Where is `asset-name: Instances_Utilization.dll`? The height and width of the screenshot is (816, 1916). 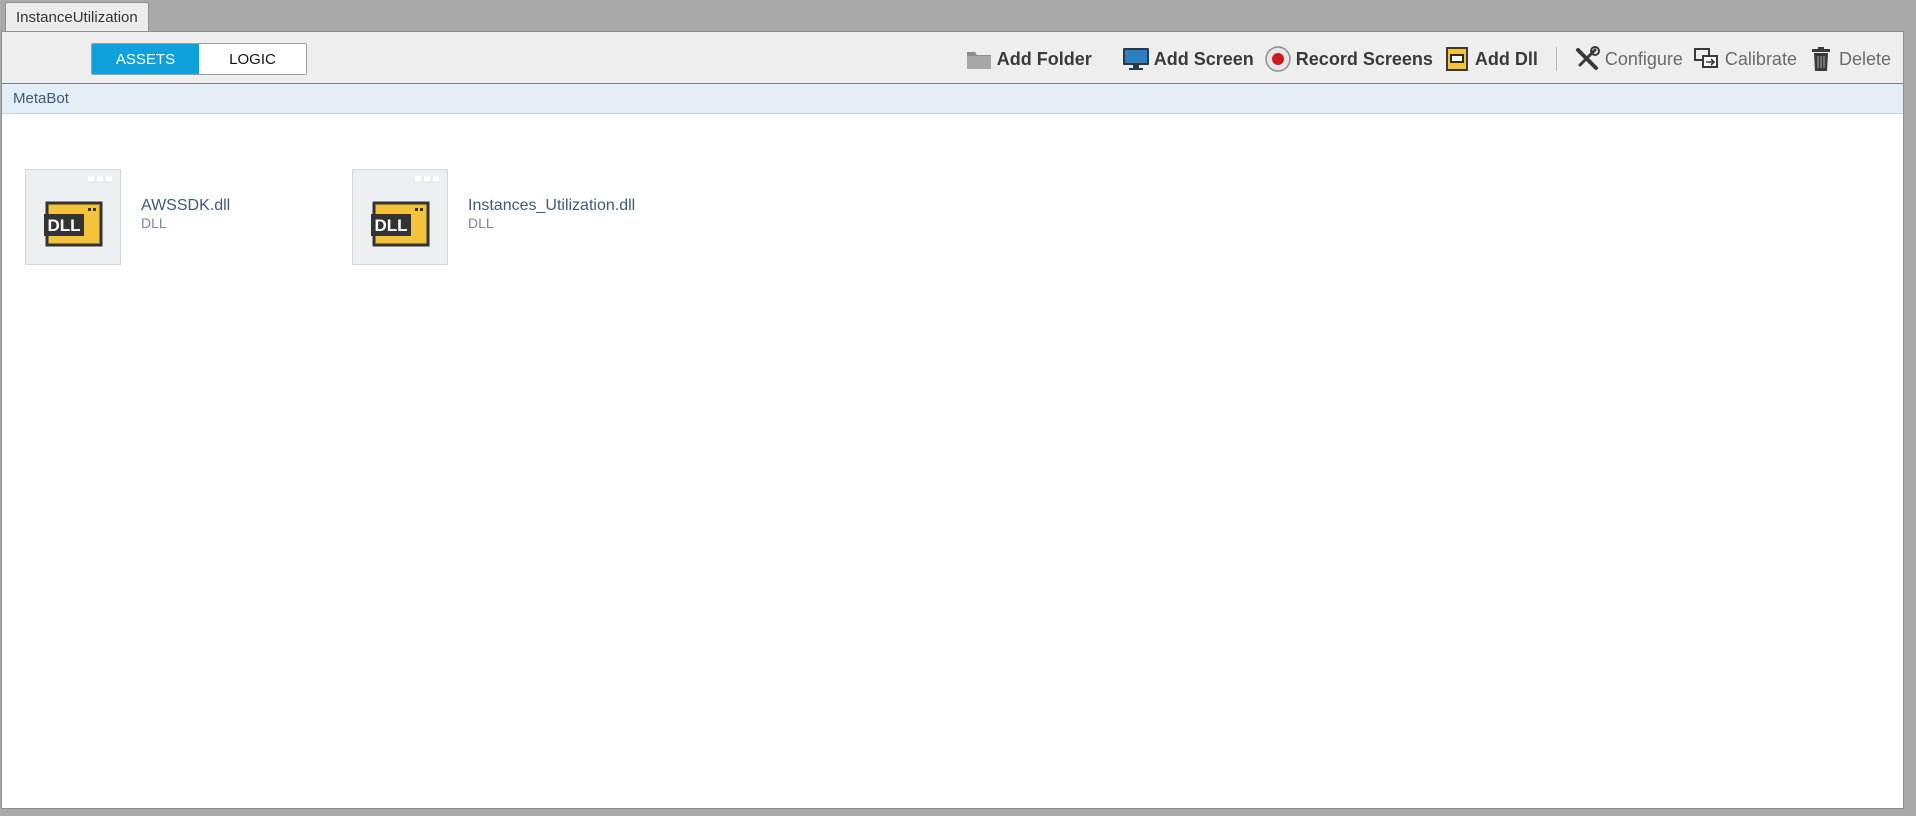 asset-name: Instances_Utilization.dll is located at coordinates (551, 206).